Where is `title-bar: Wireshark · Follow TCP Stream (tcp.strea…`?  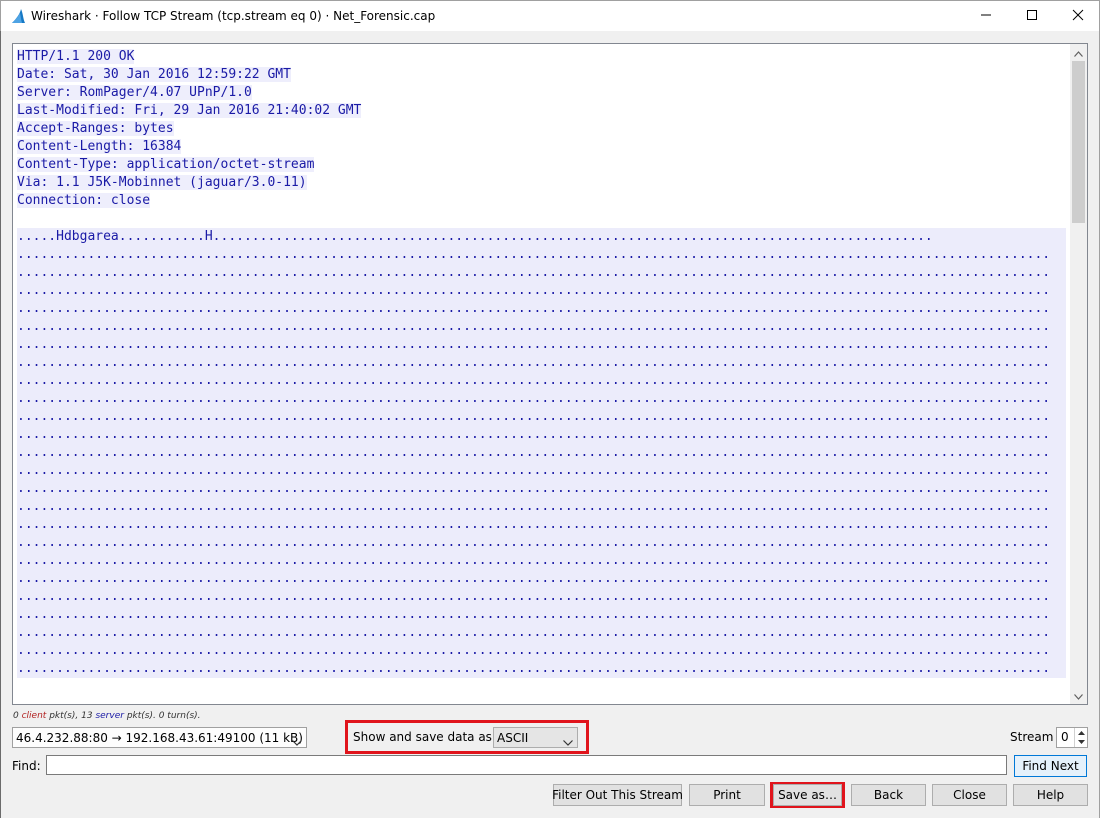
title-bar: Wireshark · Follow TCP Stream (tcp.strea… is located at coordinates (550, 15).